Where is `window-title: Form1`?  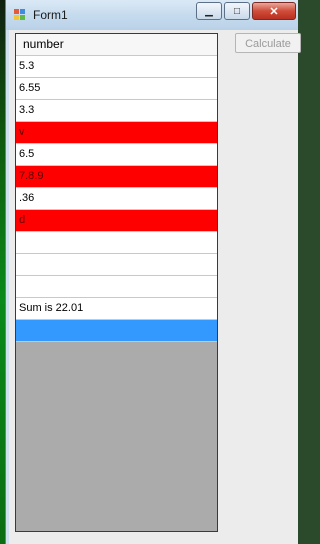
window-title: Form1 is located at coordinates (50, 15).